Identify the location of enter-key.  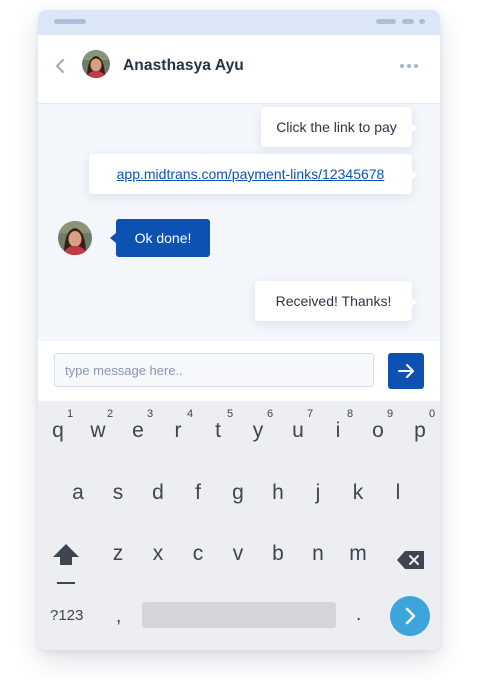
(410, 616).